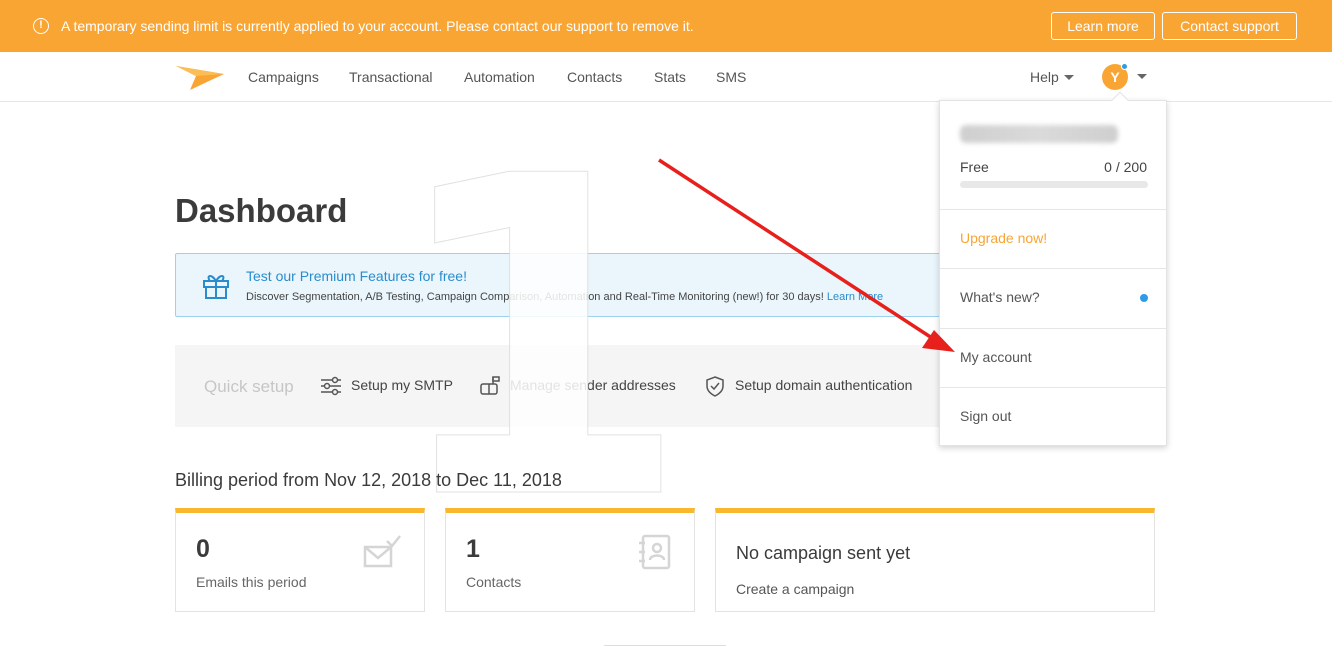  What do you see at coordinates (251, 582) in the screenshot?
I see `emails-label: Emails this period` at bounding box center [251, 582].